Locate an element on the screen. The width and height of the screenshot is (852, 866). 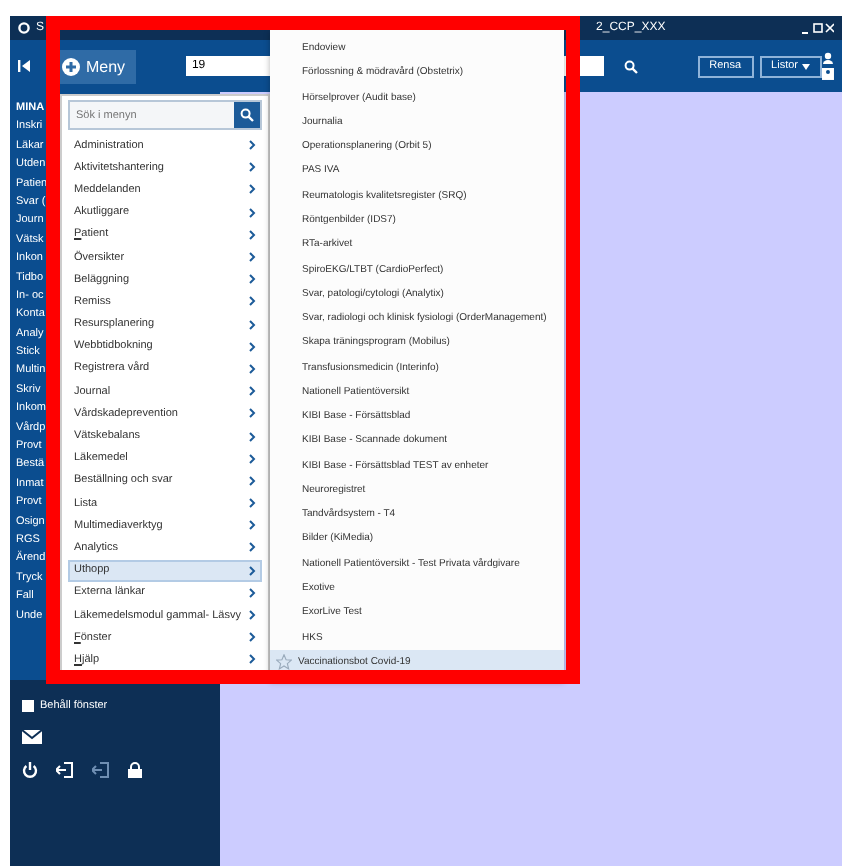
star-icon is located at coordinates (284, 661).